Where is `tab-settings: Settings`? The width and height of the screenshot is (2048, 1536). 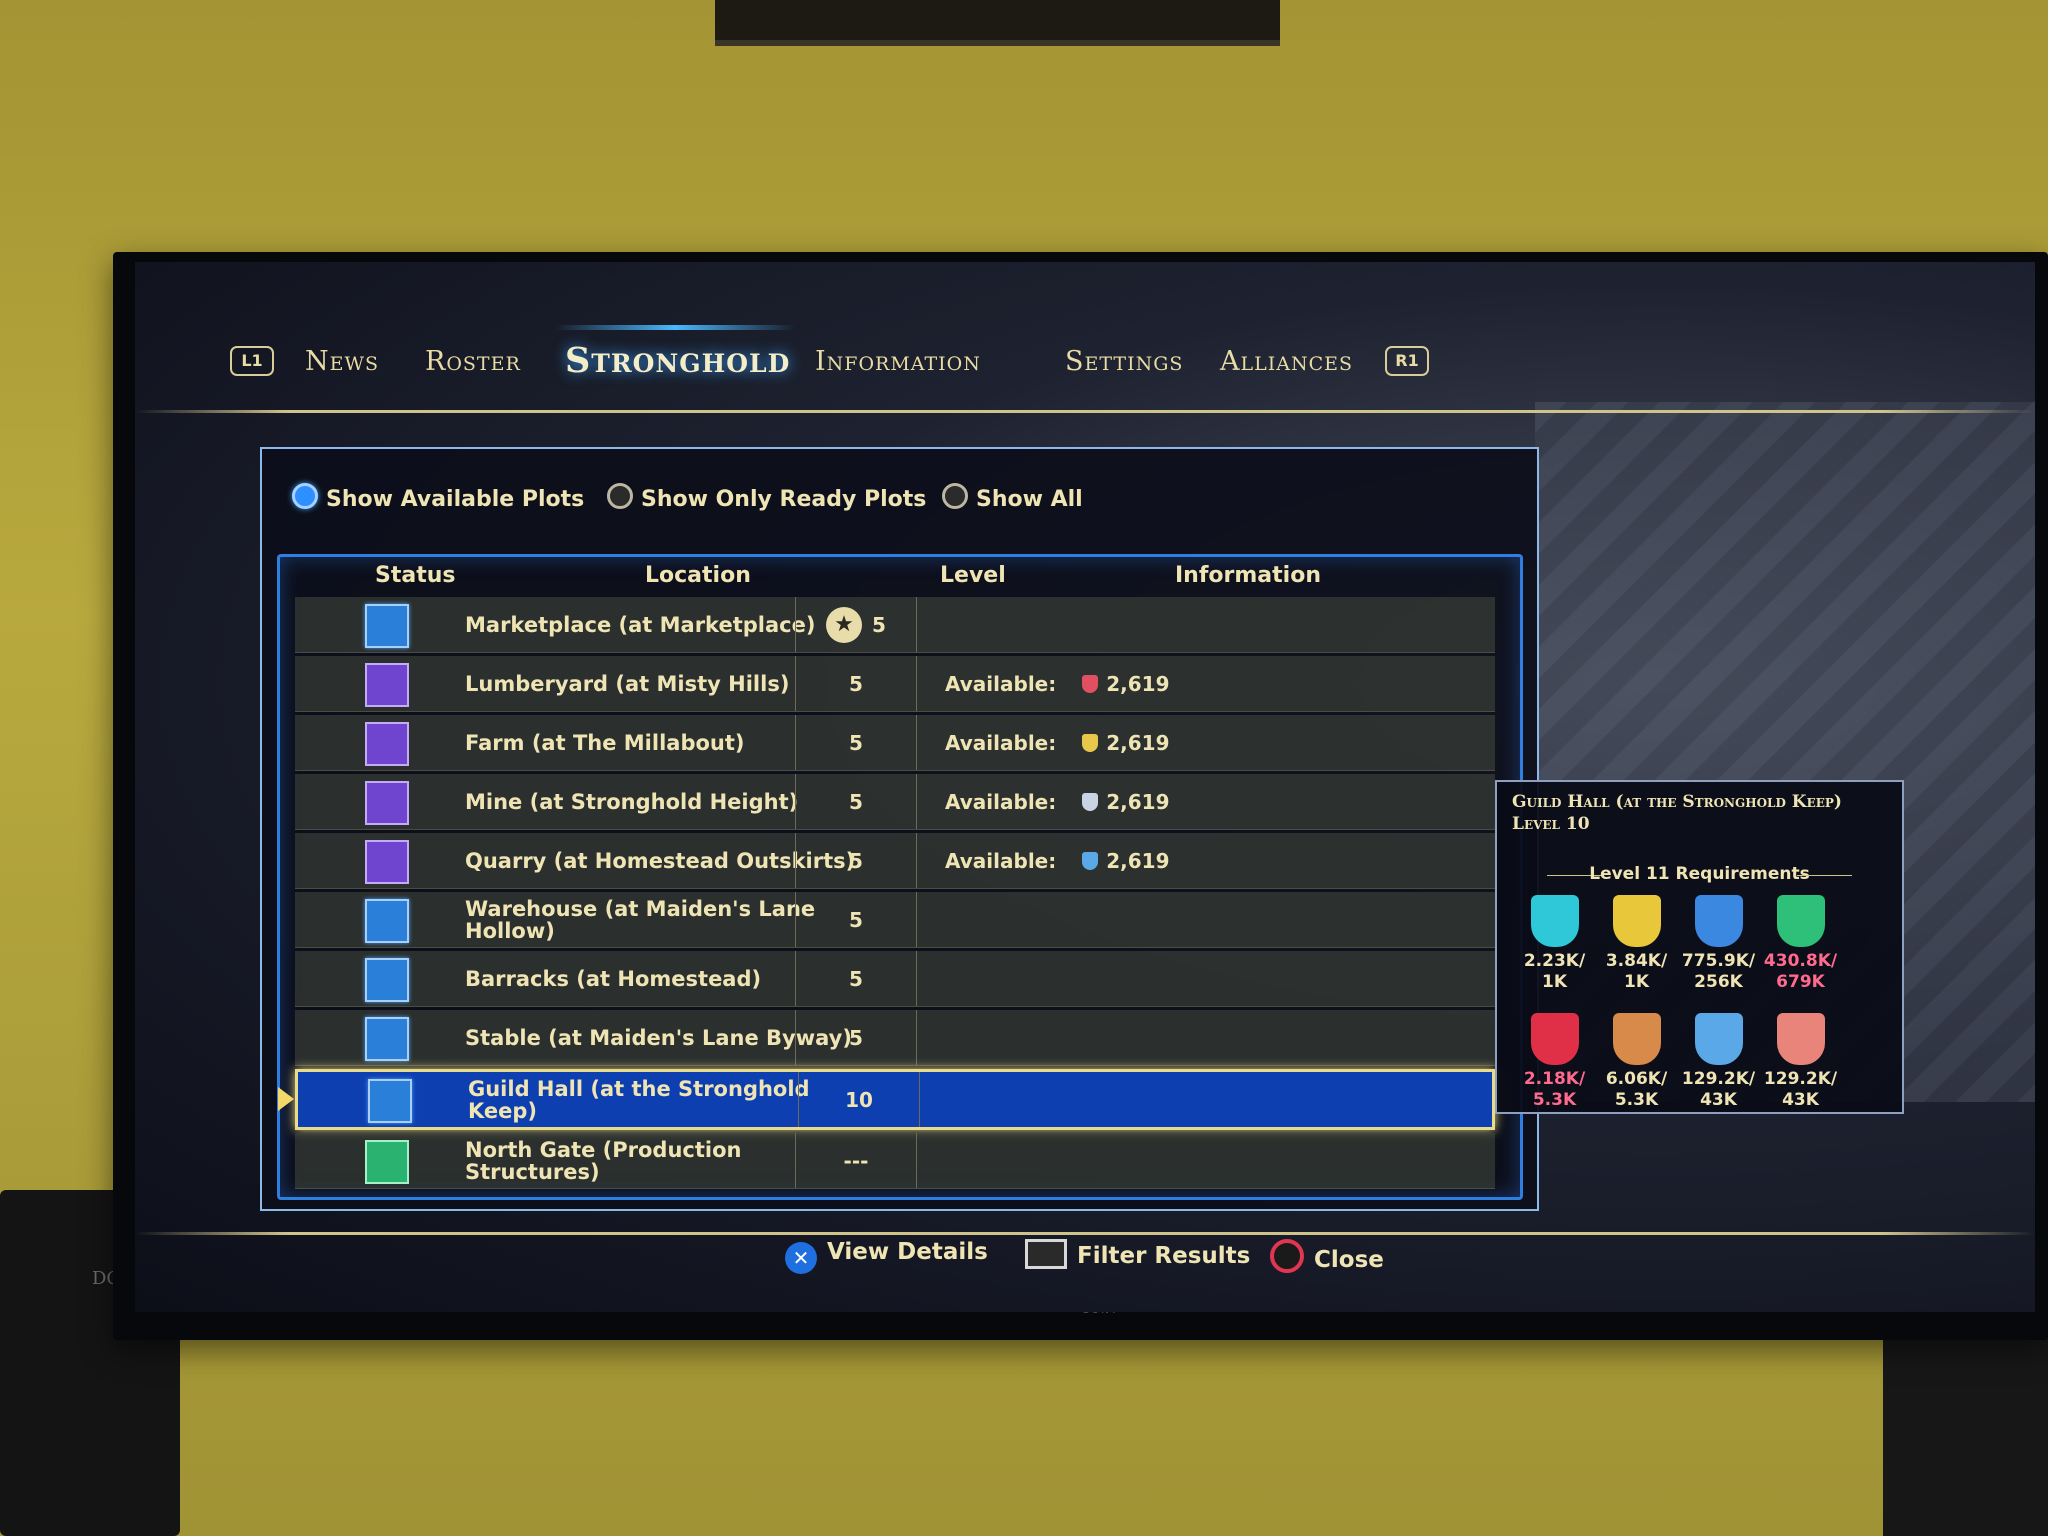
tab-settings: Settings is located at coordinates (1124, 361).